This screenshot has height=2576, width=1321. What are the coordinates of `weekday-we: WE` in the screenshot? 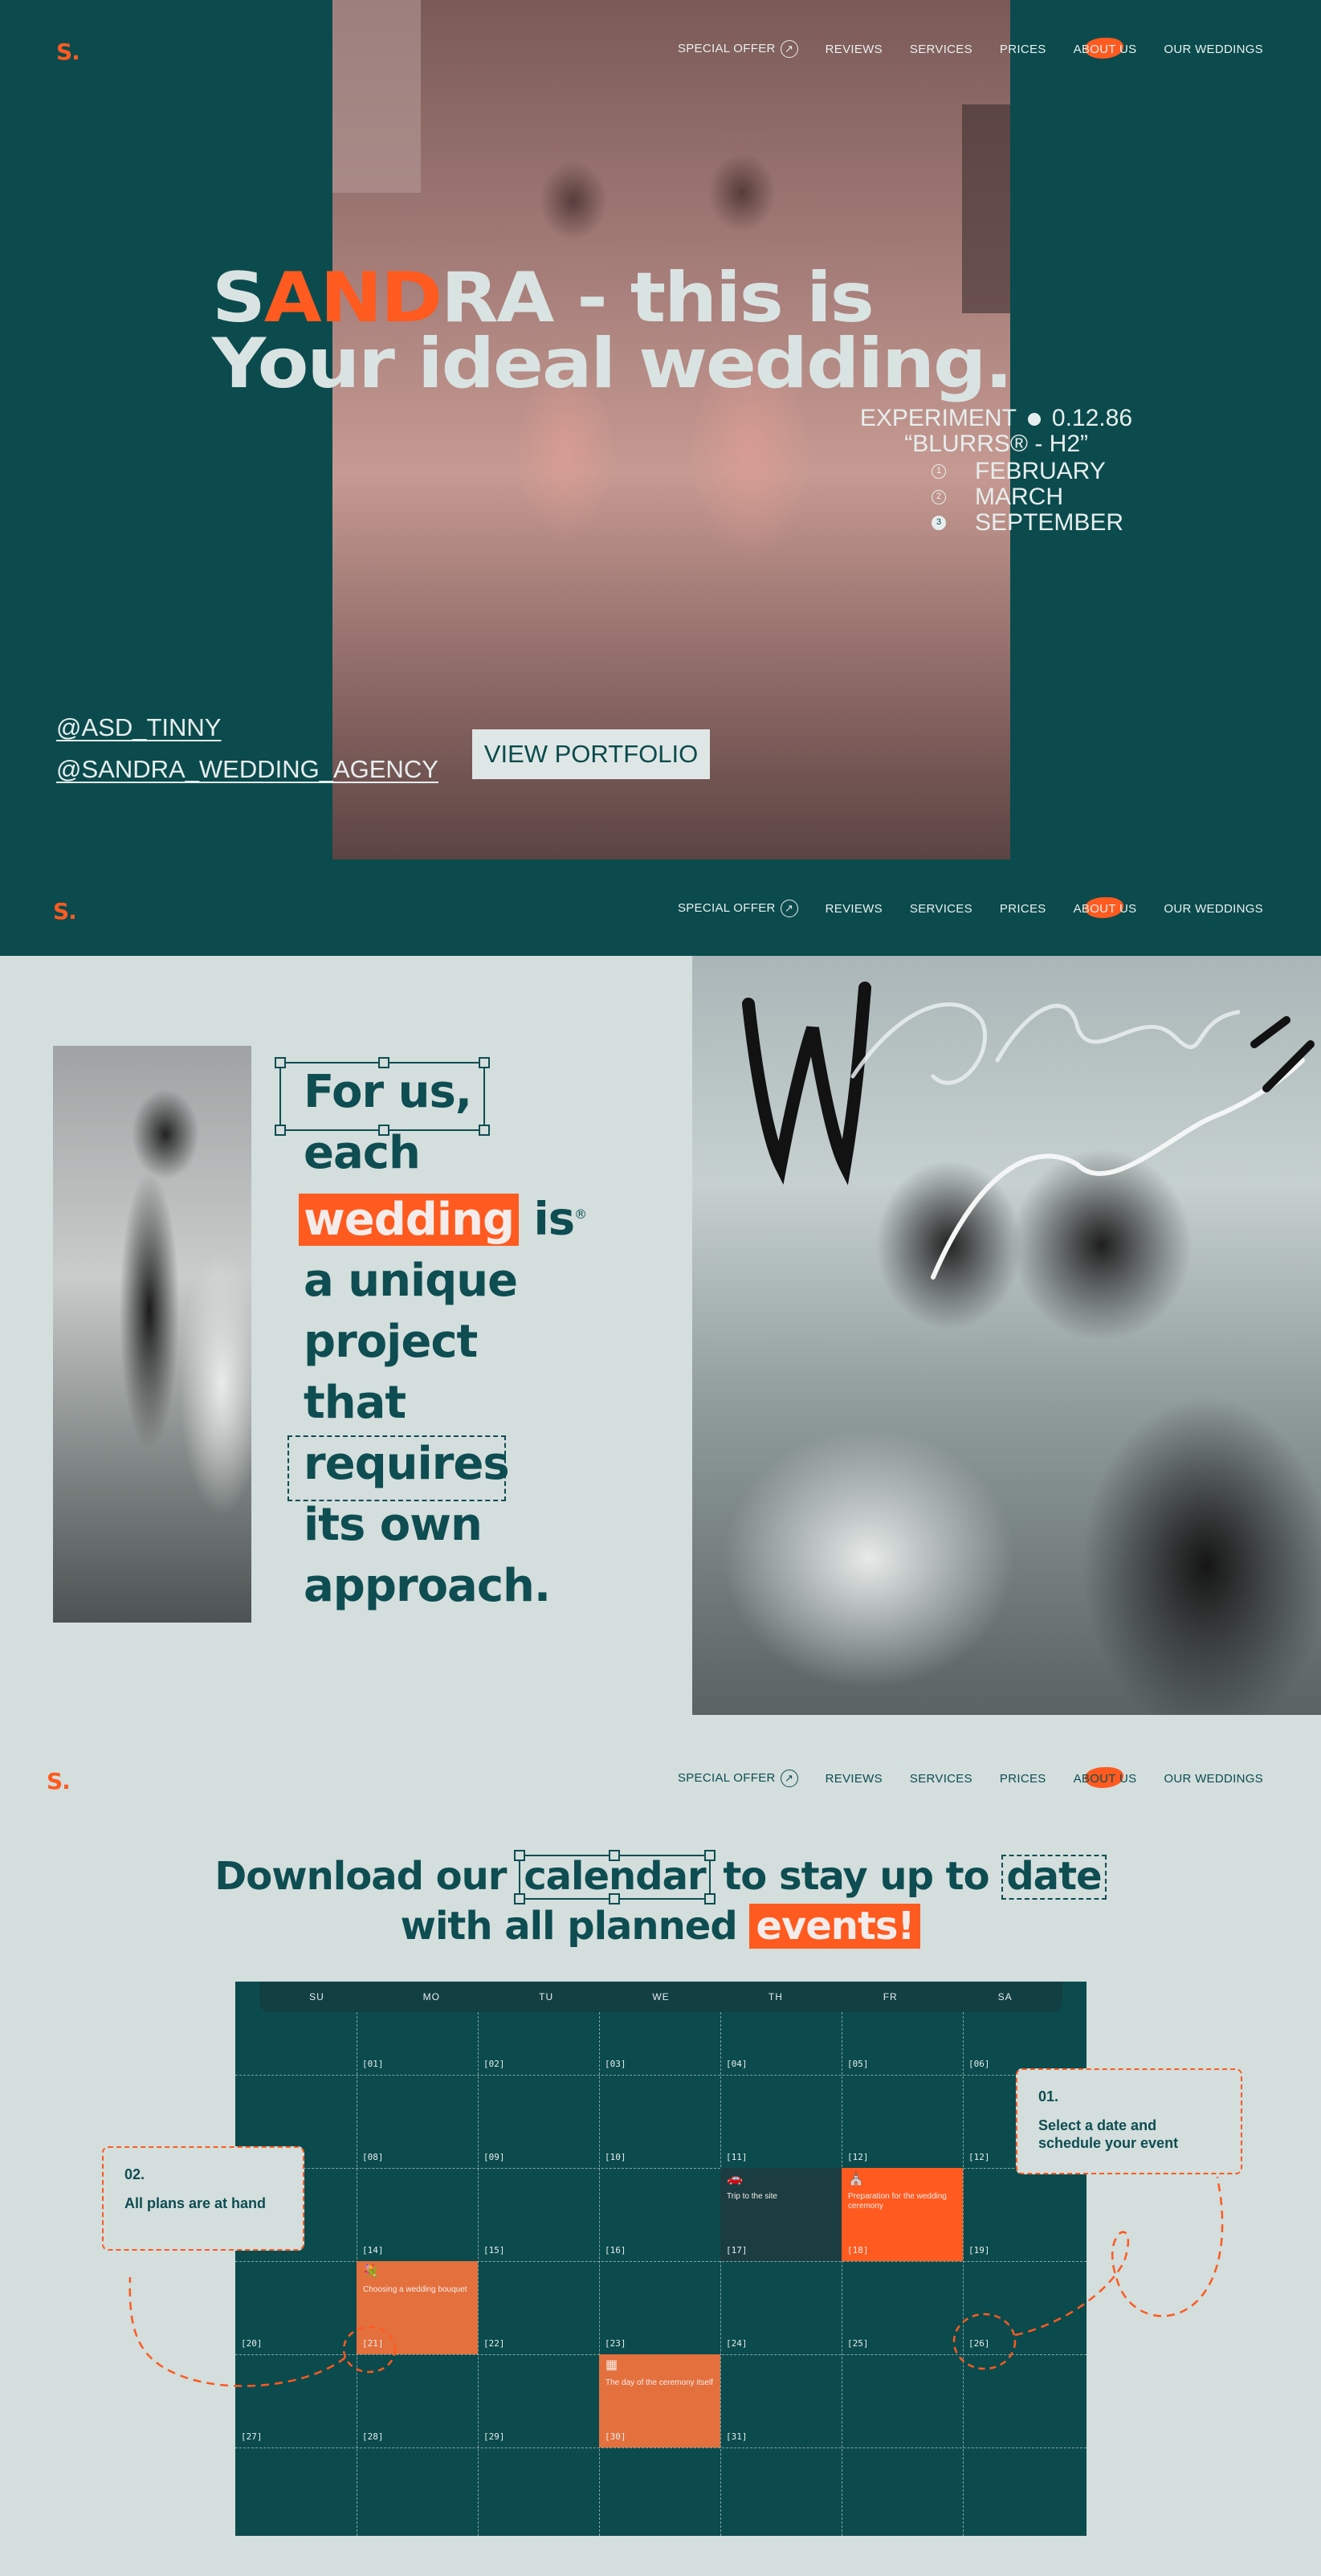 It's located at (661, 1996).